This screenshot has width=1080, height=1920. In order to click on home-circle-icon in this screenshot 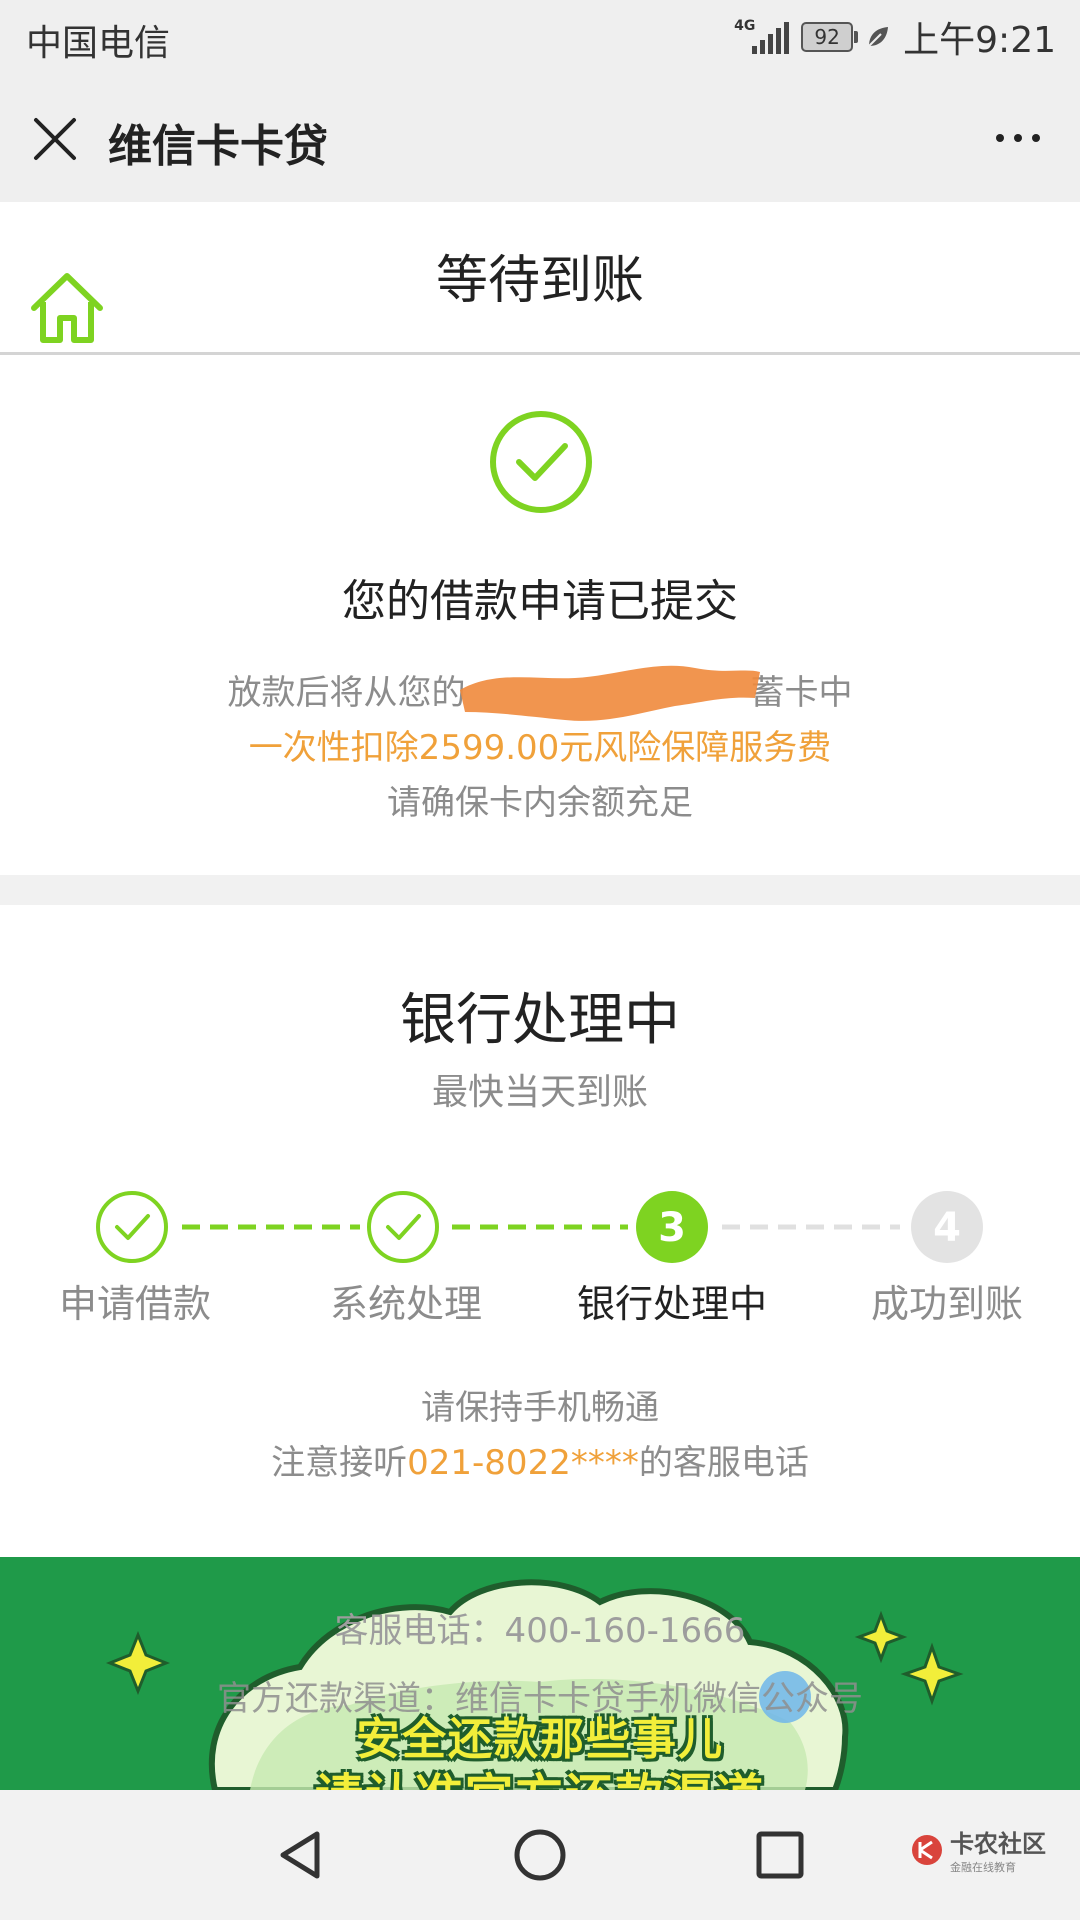, I will do `click(540, 1855)`.